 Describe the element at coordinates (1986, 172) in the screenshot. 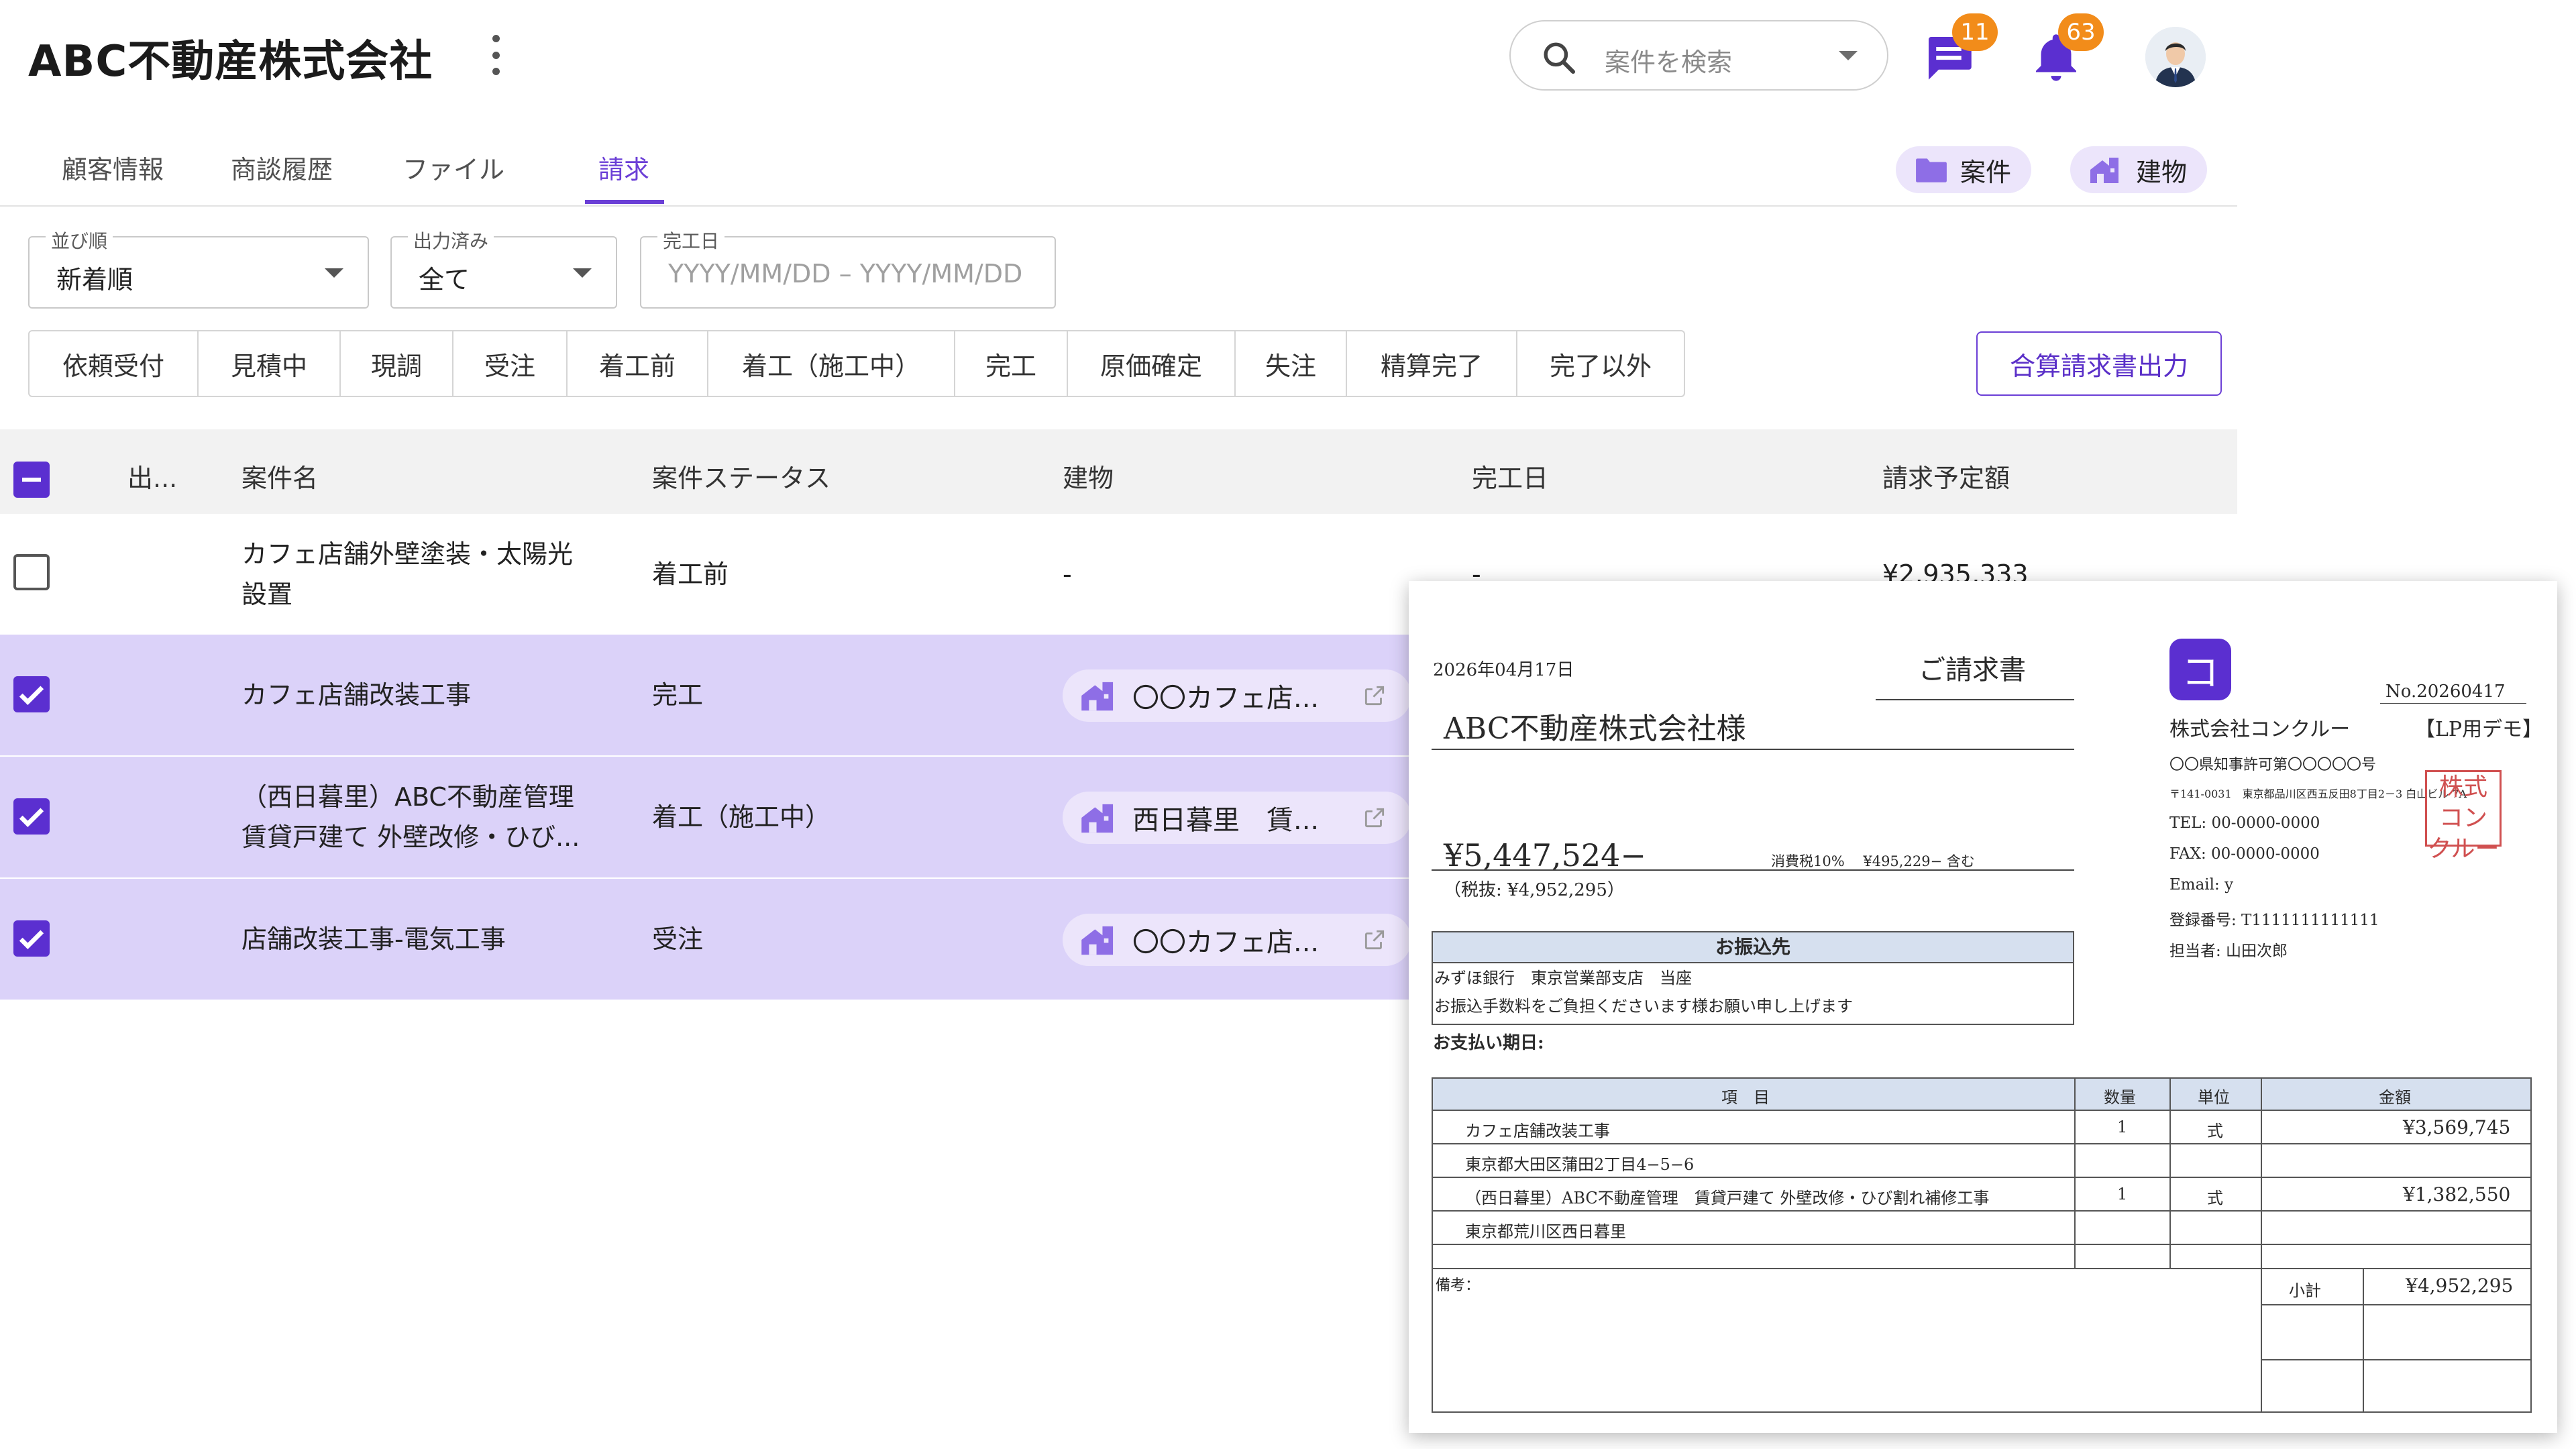

I see `project-chip-label: 案件` at that location.